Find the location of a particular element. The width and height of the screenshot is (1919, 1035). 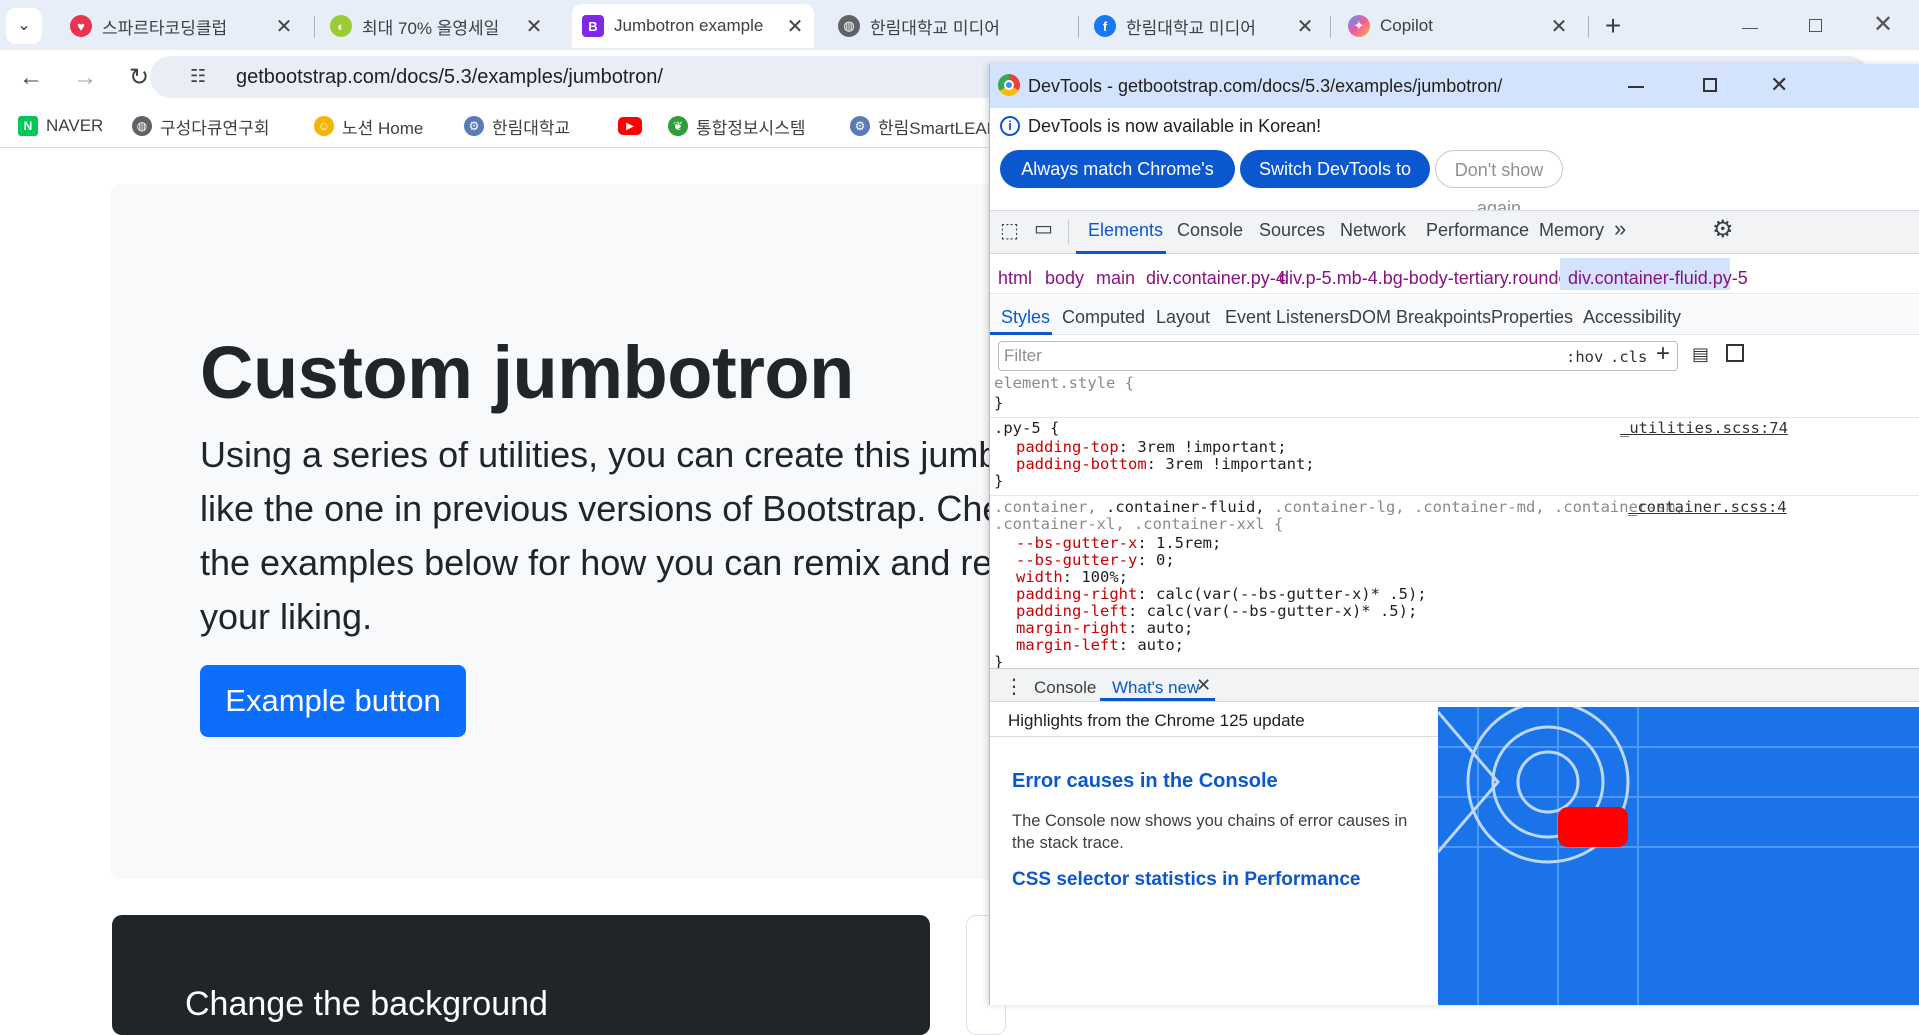

always-match-language-button: Always match Chrome's language is located at coordinates (1117, 183).